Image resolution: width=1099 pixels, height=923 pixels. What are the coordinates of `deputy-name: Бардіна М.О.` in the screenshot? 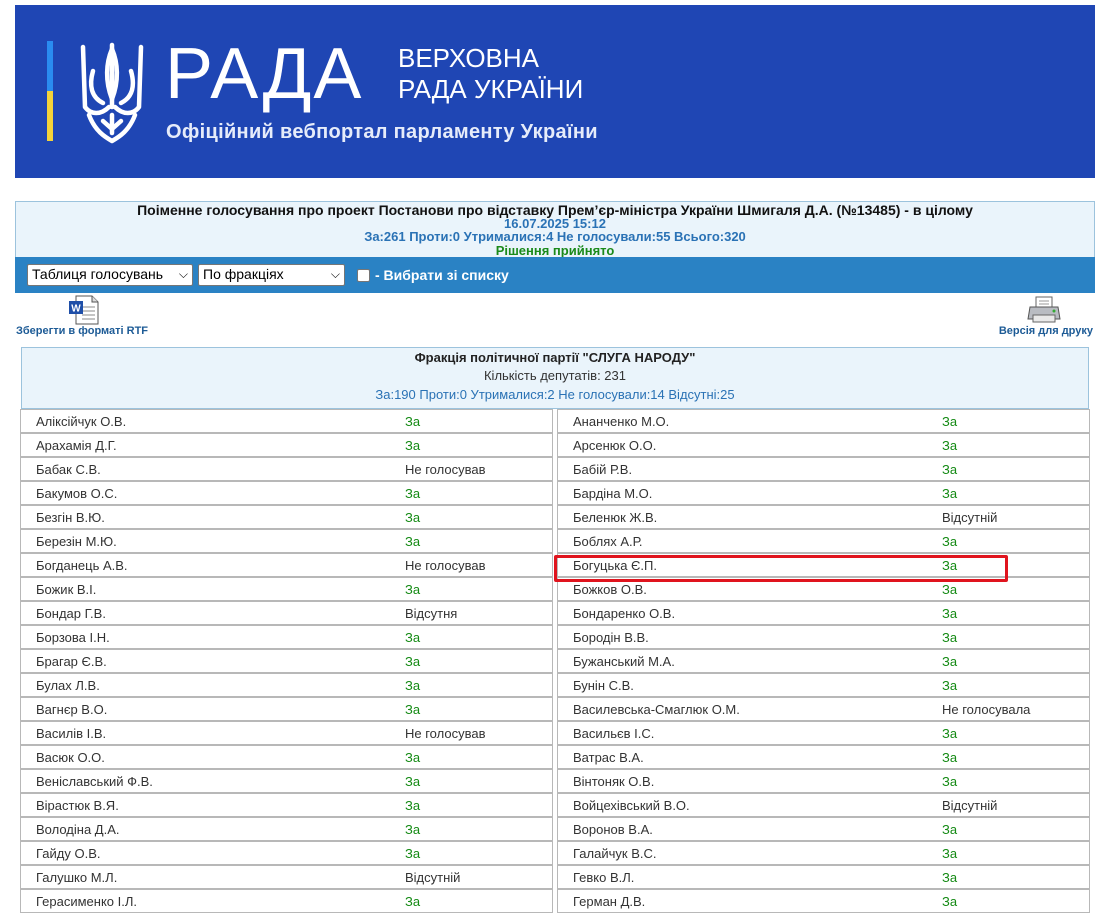 It's located at (613, 493).